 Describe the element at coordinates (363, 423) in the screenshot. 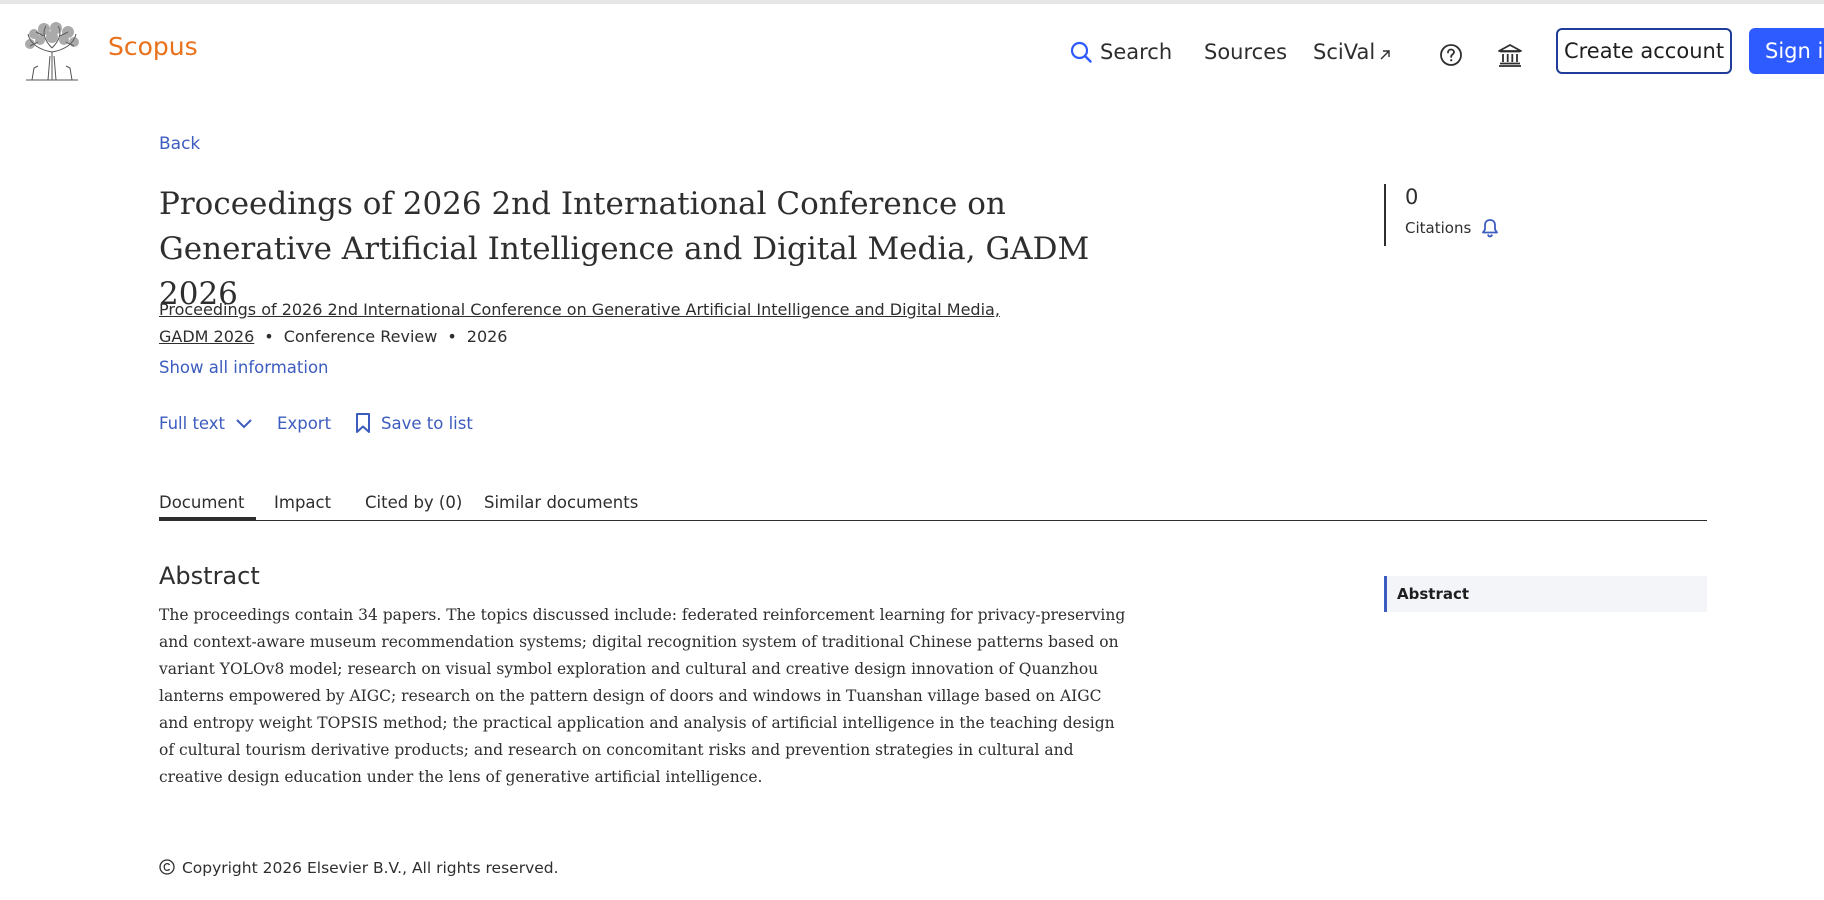

I see `bookmark-icon` at that location.